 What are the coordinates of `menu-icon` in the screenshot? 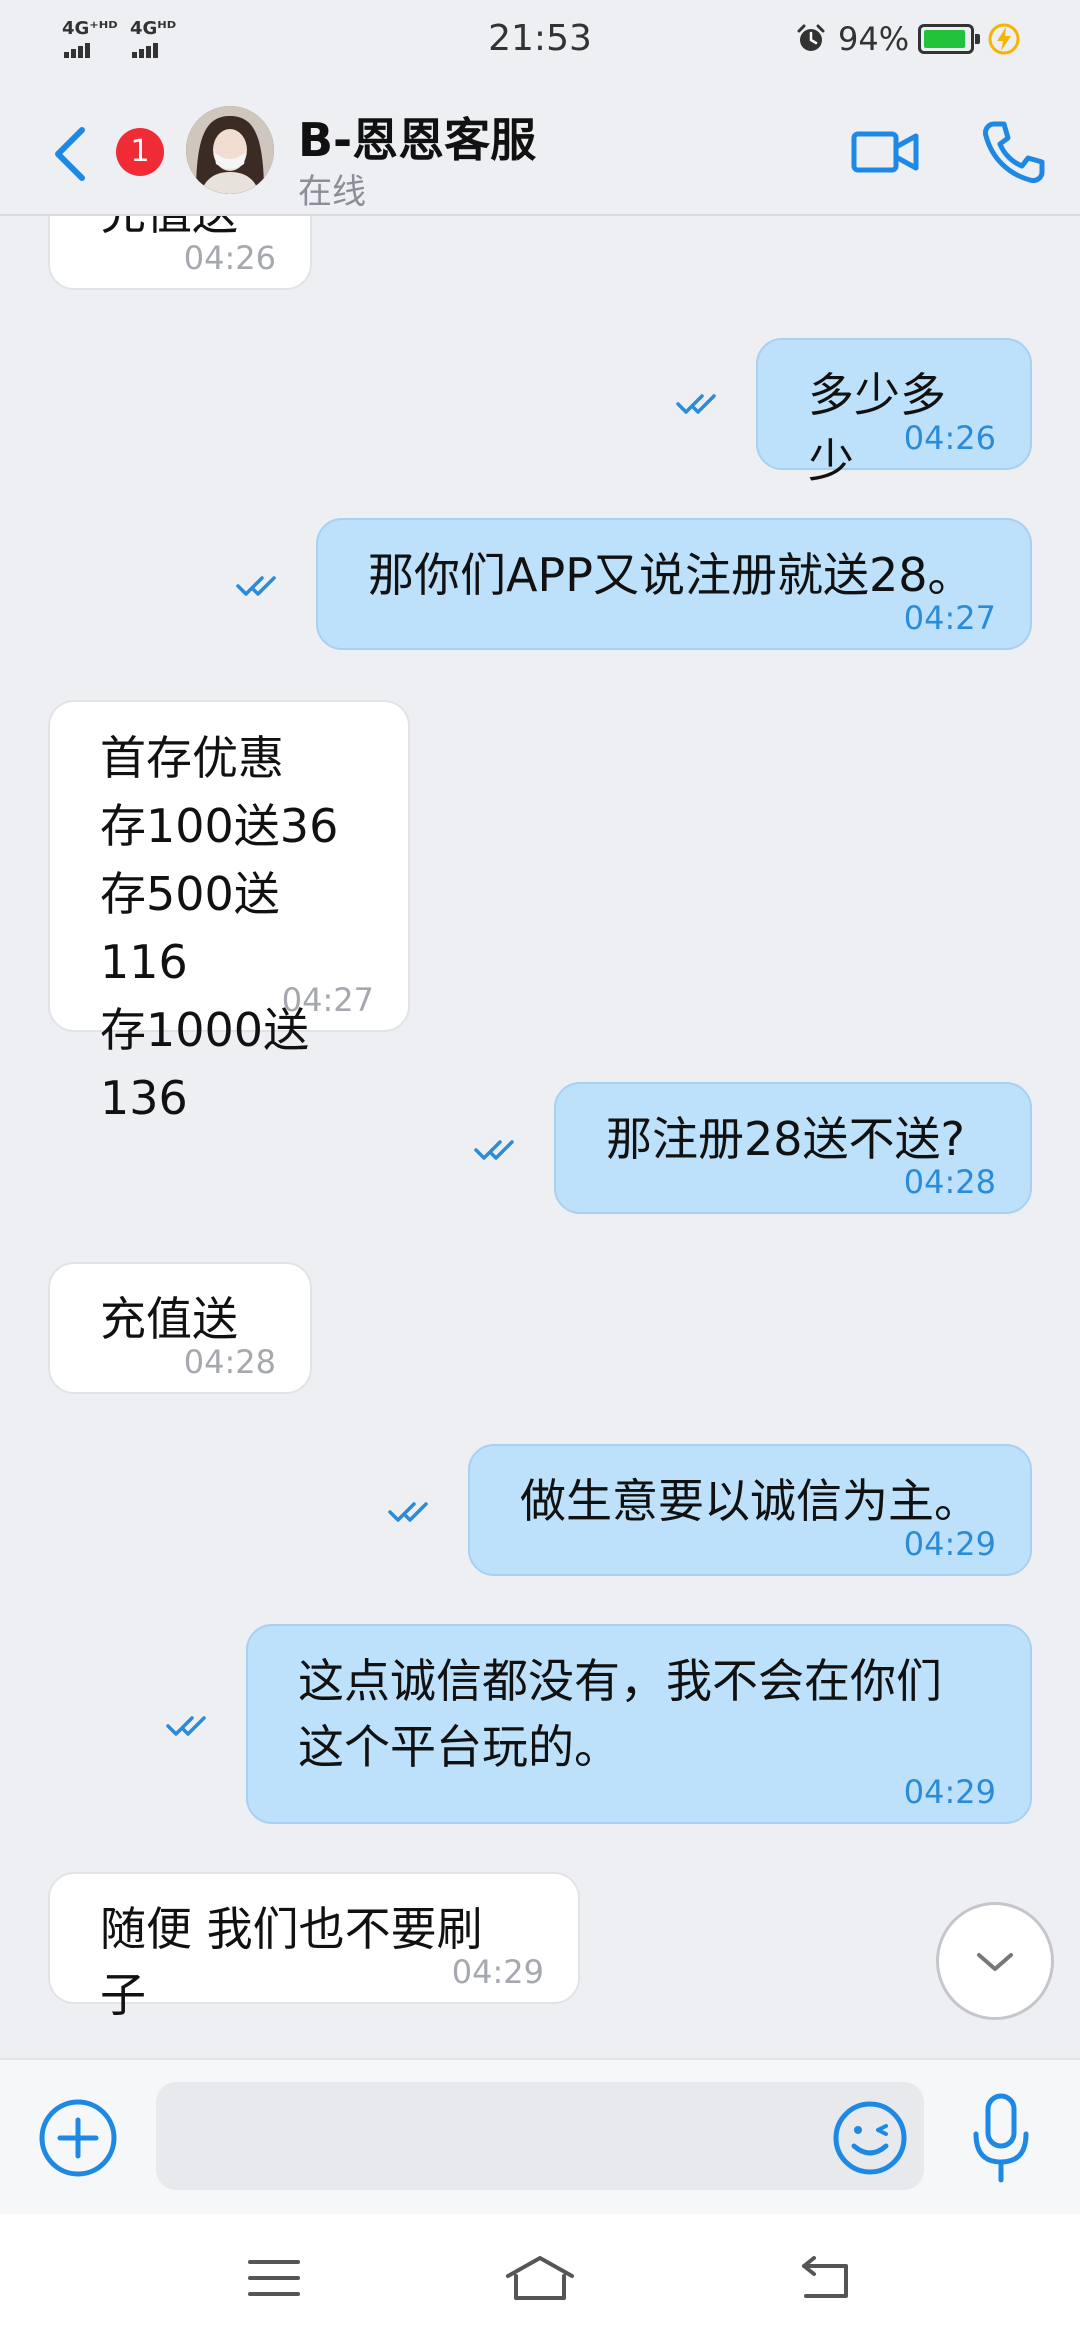 It's located at (274, 2278).